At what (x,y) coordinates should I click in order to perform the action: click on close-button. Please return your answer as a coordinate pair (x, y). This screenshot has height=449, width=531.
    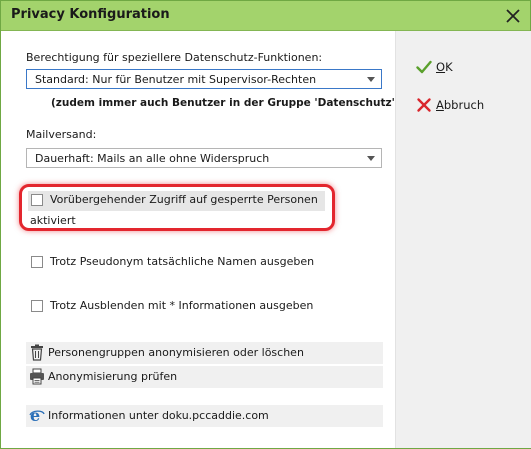
    Looking at the image, I should click on (513, 16).